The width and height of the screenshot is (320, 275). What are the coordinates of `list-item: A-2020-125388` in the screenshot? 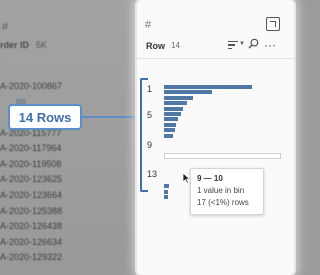 It's located at (31, 211).